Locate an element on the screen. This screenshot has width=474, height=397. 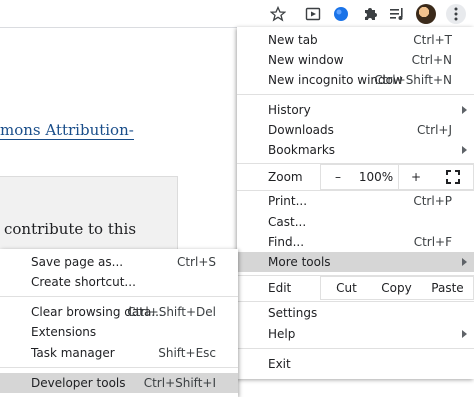
menu-item-settings: Settings is located at coordinates (355, 313).